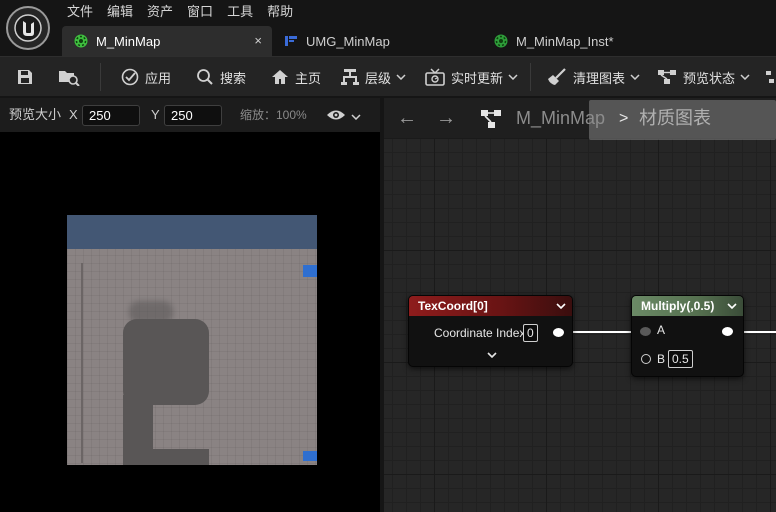 The height and width of the screenshot is (512, 776). Describe the element at coordinates (308, 78) in the screenshot. I see `home-label: 主页` at that location.